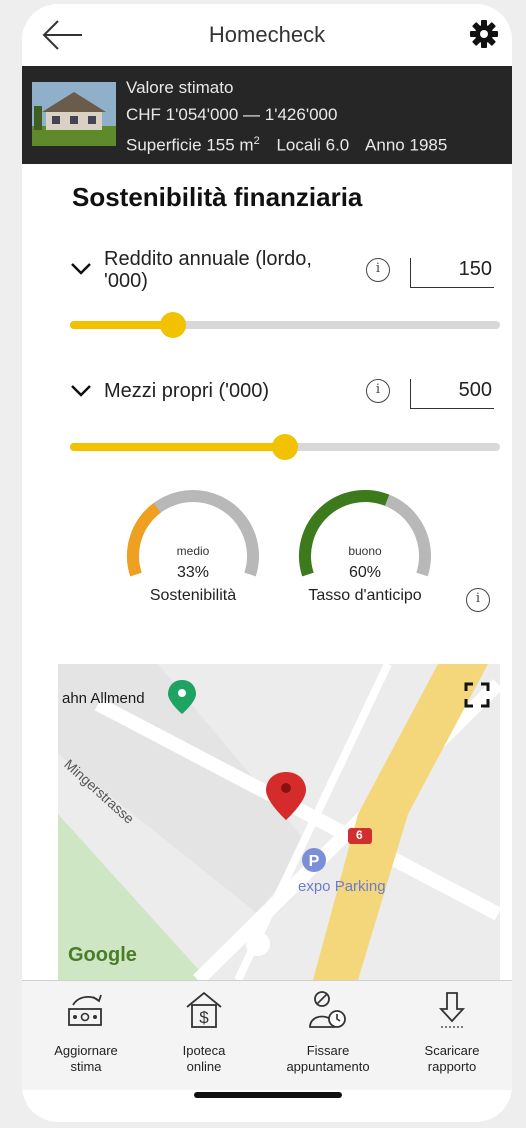 The height and width of the screenshot is (1128, 526). What do you see at coordinates (86, 1058) in the screenshot?
I see `update-estimate-label: Aggiornare stima` at bounding box center [86, 1058].